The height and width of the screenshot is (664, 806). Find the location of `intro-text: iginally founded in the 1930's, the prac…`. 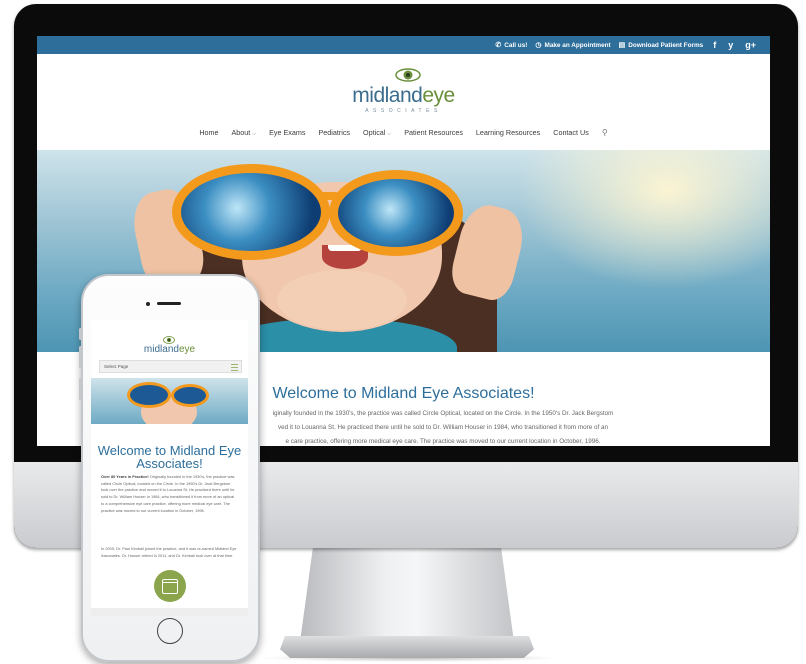

intro-text: iginally founded in the 1930's, the prac… is located at coordinates (443, 426).